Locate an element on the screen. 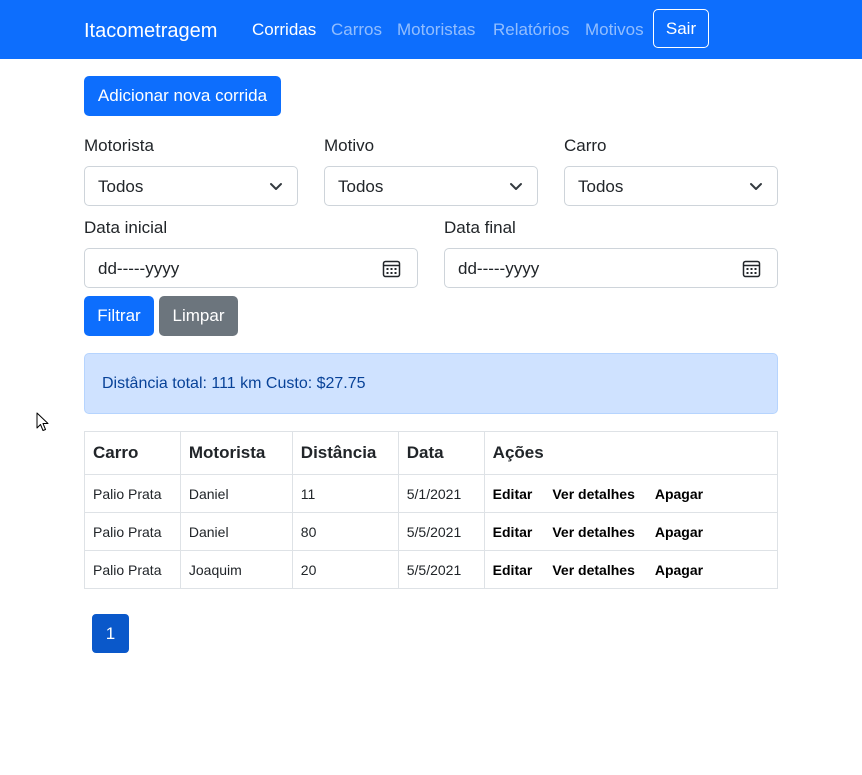  logout-button: Sair is located at coordinates (681, 28).